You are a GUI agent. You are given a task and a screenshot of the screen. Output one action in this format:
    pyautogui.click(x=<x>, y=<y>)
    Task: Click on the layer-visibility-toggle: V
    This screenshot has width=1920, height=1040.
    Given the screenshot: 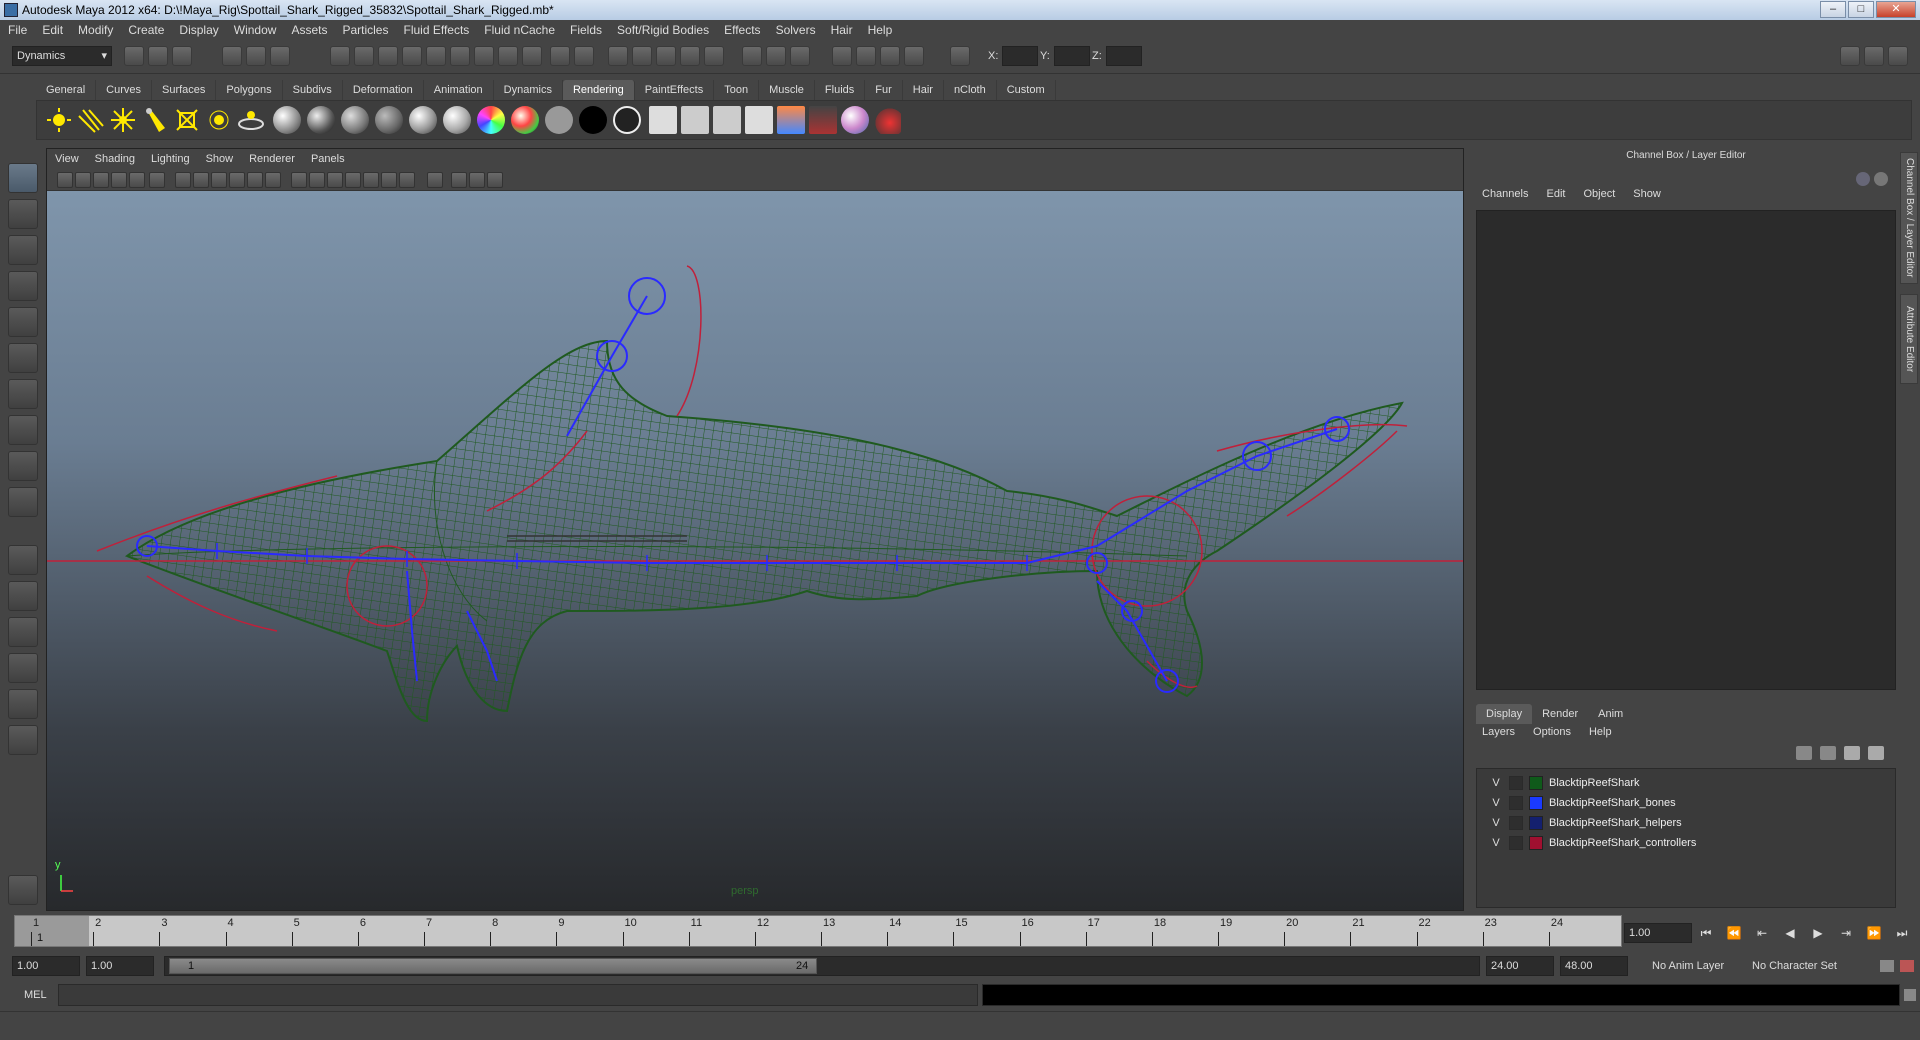 What is the action you would take?
    pyautogui.click(x=1496, y=783)
    